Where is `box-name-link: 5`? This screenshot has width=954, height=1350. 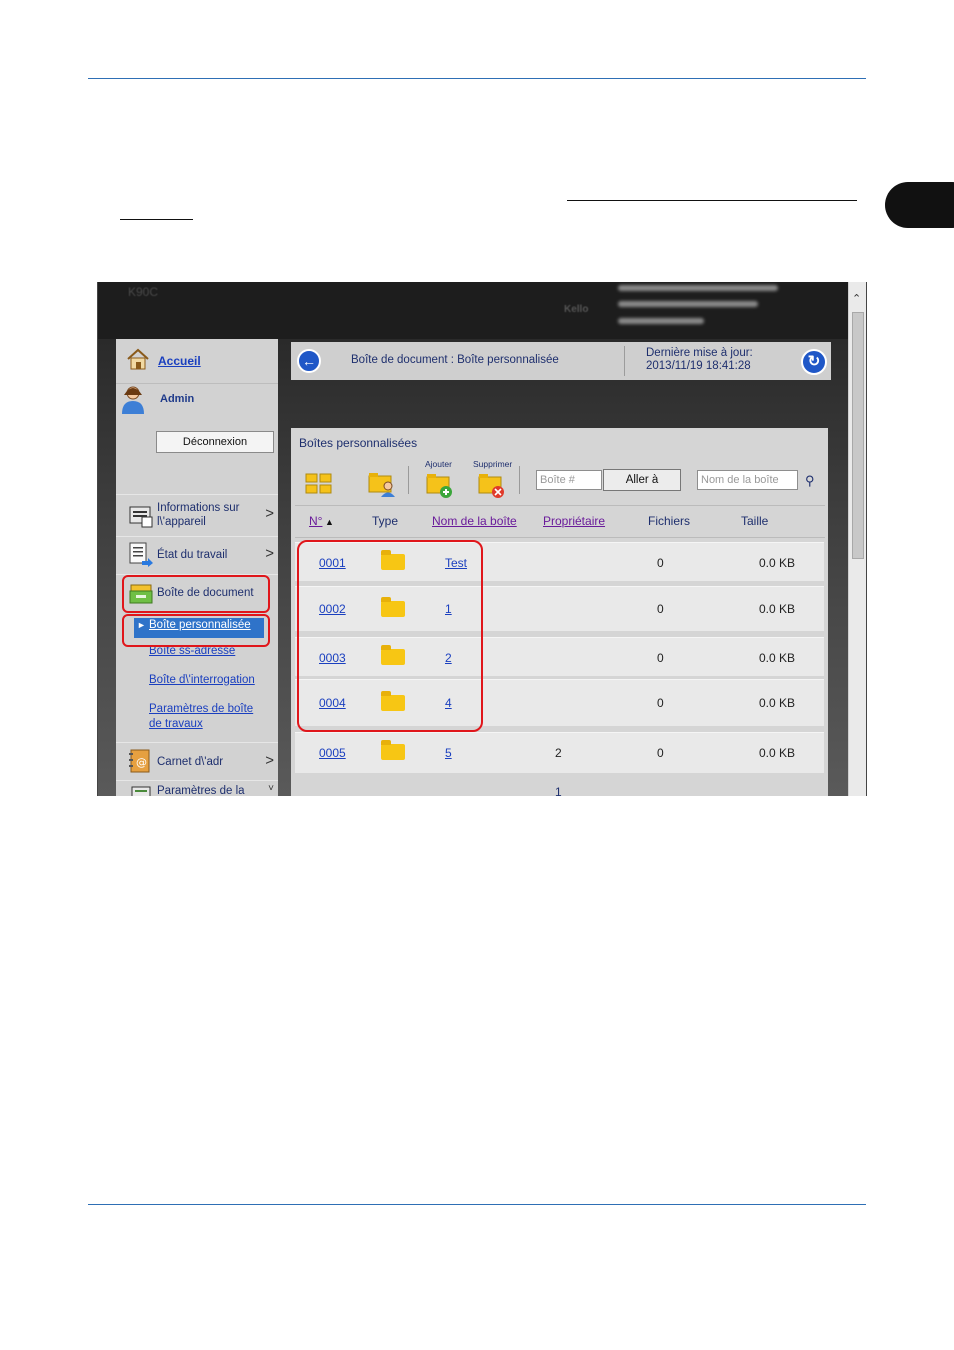
box-name-link: 5 is located at coordinates (448, 753).